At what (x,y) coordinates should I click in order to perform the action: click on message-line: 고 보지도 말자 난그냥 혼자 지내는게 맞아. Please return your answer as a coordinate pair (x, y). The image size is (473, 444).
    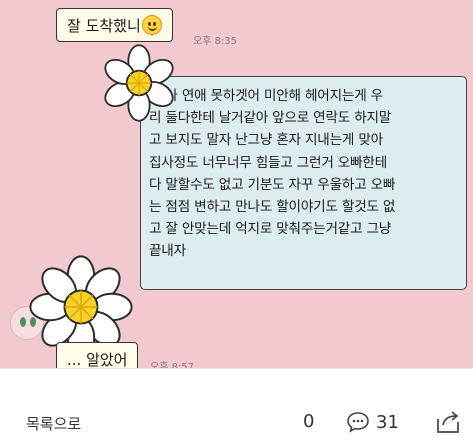
    Looking at the image, I should click on (266, 140).